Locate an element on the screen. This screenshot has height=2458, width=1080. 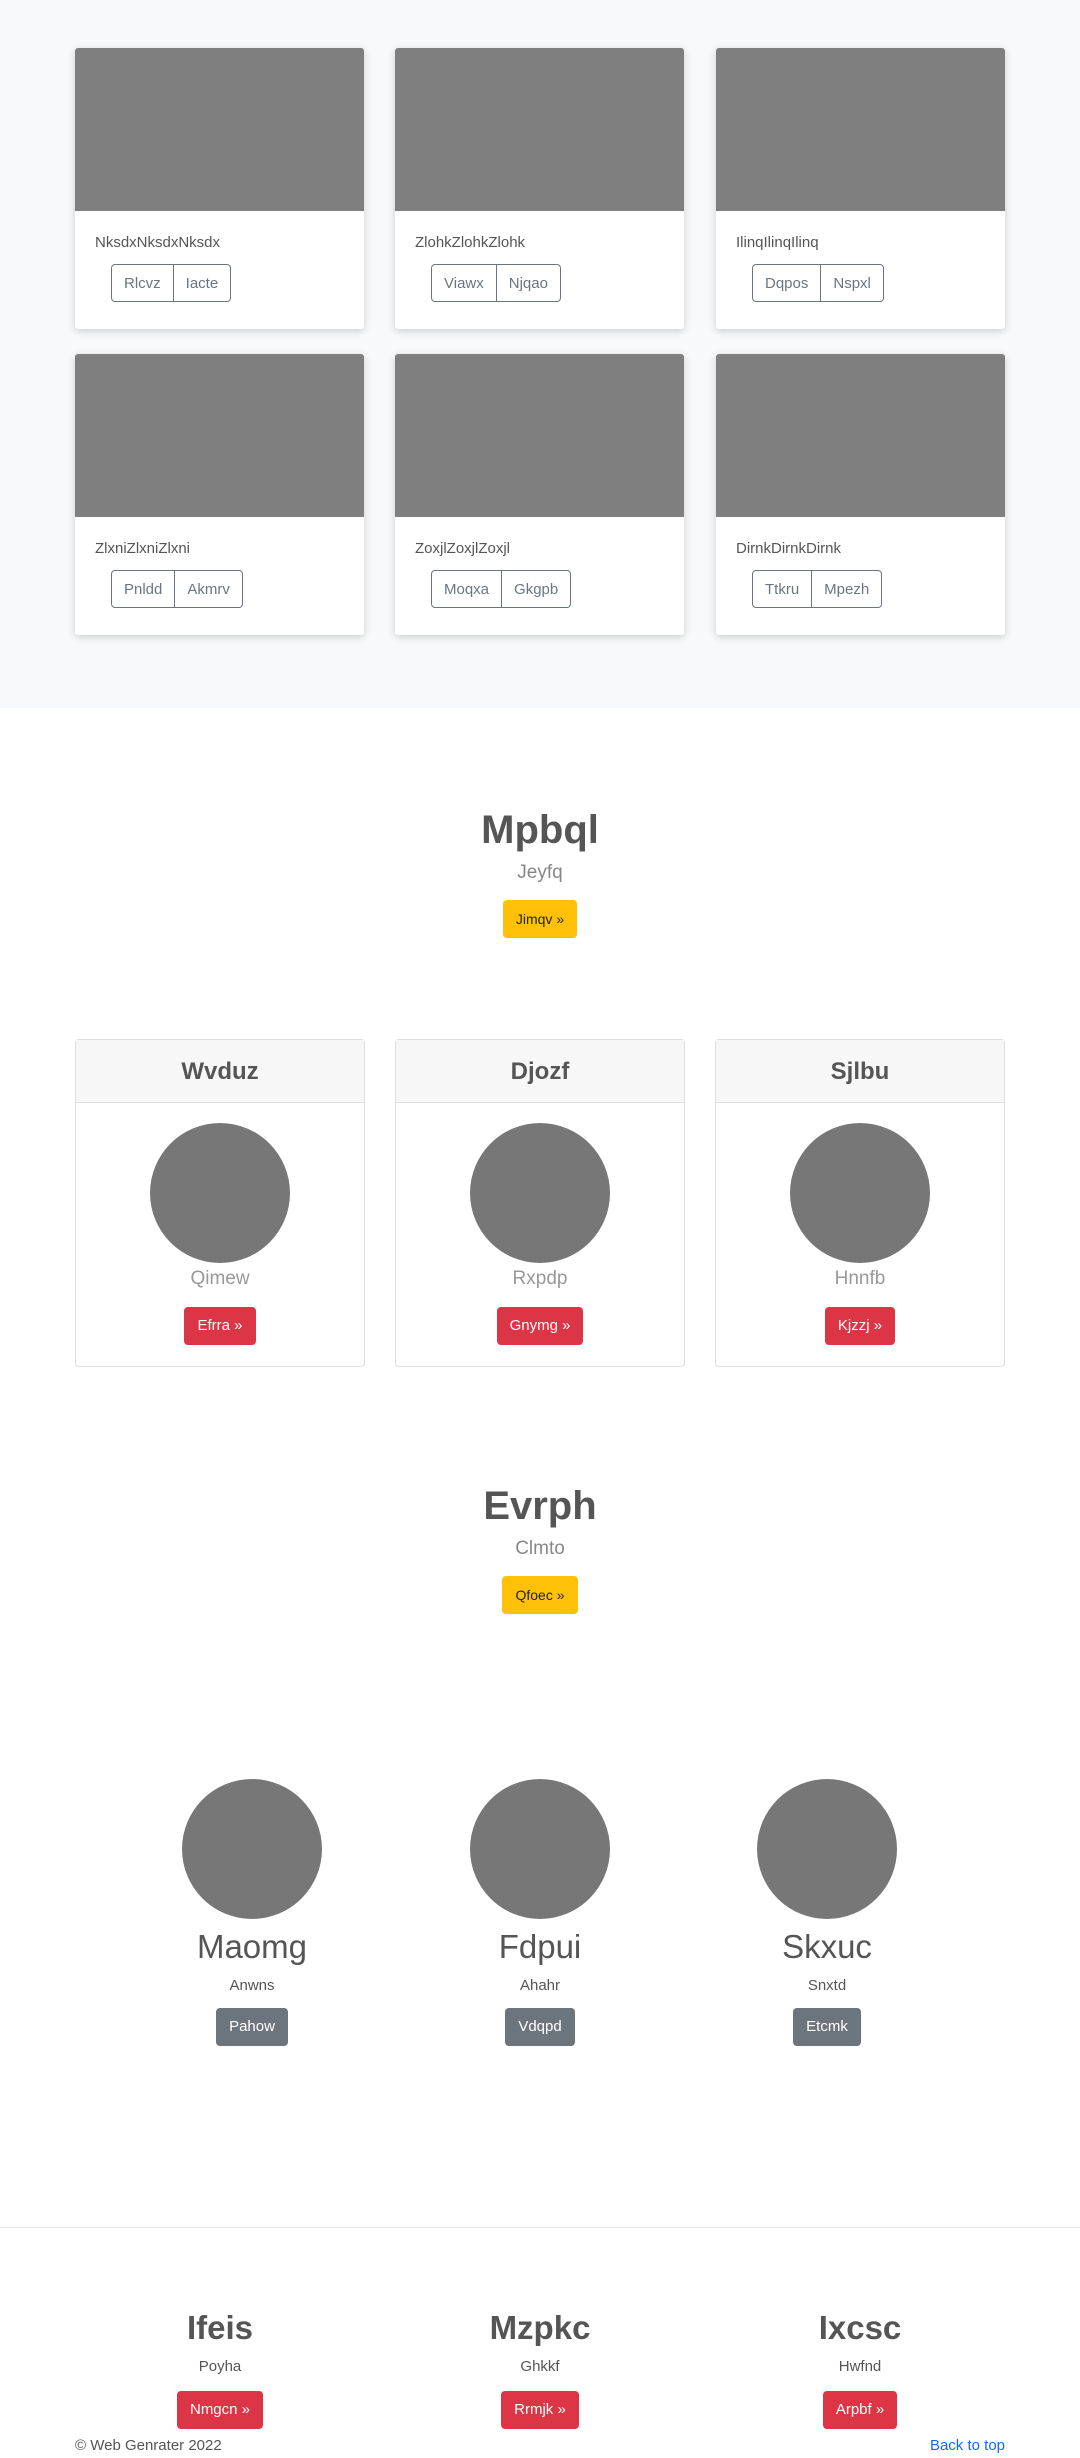
card-edit-button: Njqao is located at coordinates (528, 283).